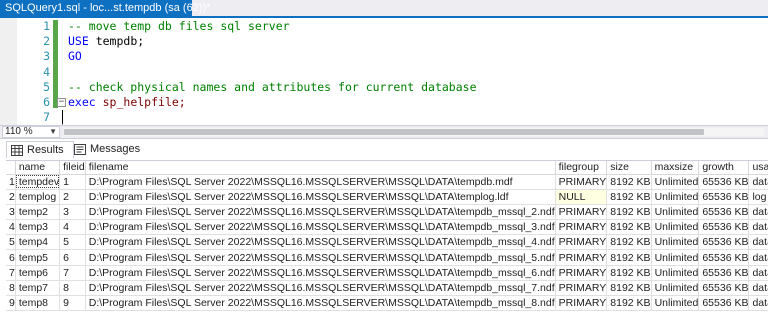 This screenshot has height=316, width=768. Describe the element at coordinates (38, 212) in the screenshot. I see `cell-name: temp2` at that location.